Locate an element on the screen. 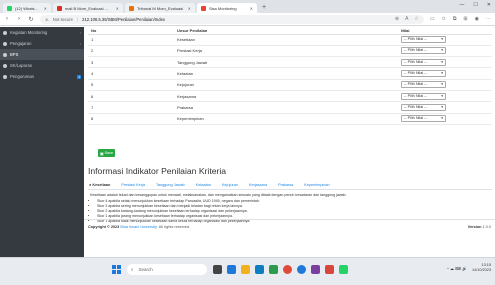  favorite-star-icon: ☆ is located at coordinates (416, 19).